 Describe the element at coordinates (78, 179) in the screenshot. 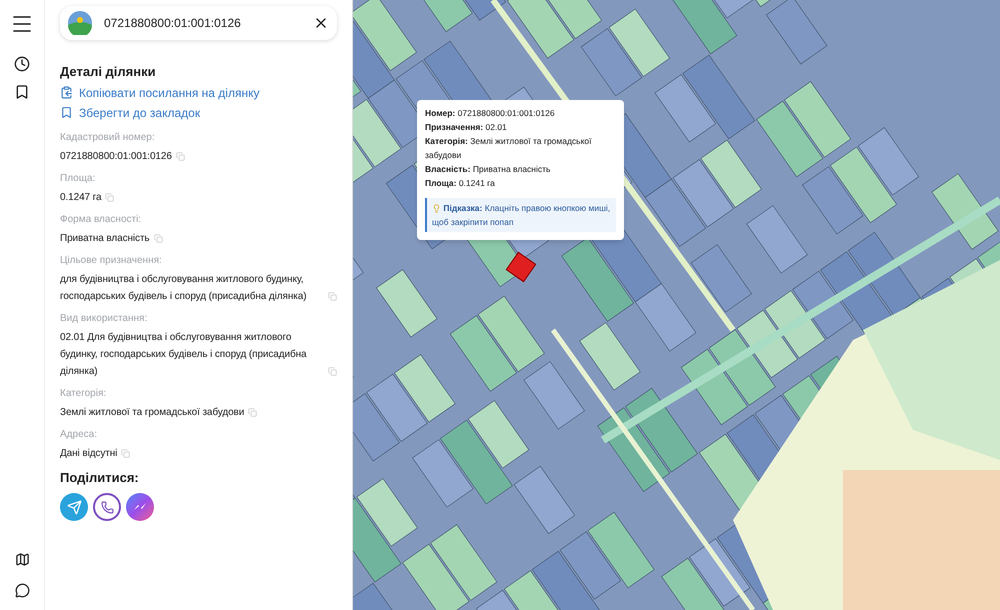

I see `field-label: Площа:` at that location.